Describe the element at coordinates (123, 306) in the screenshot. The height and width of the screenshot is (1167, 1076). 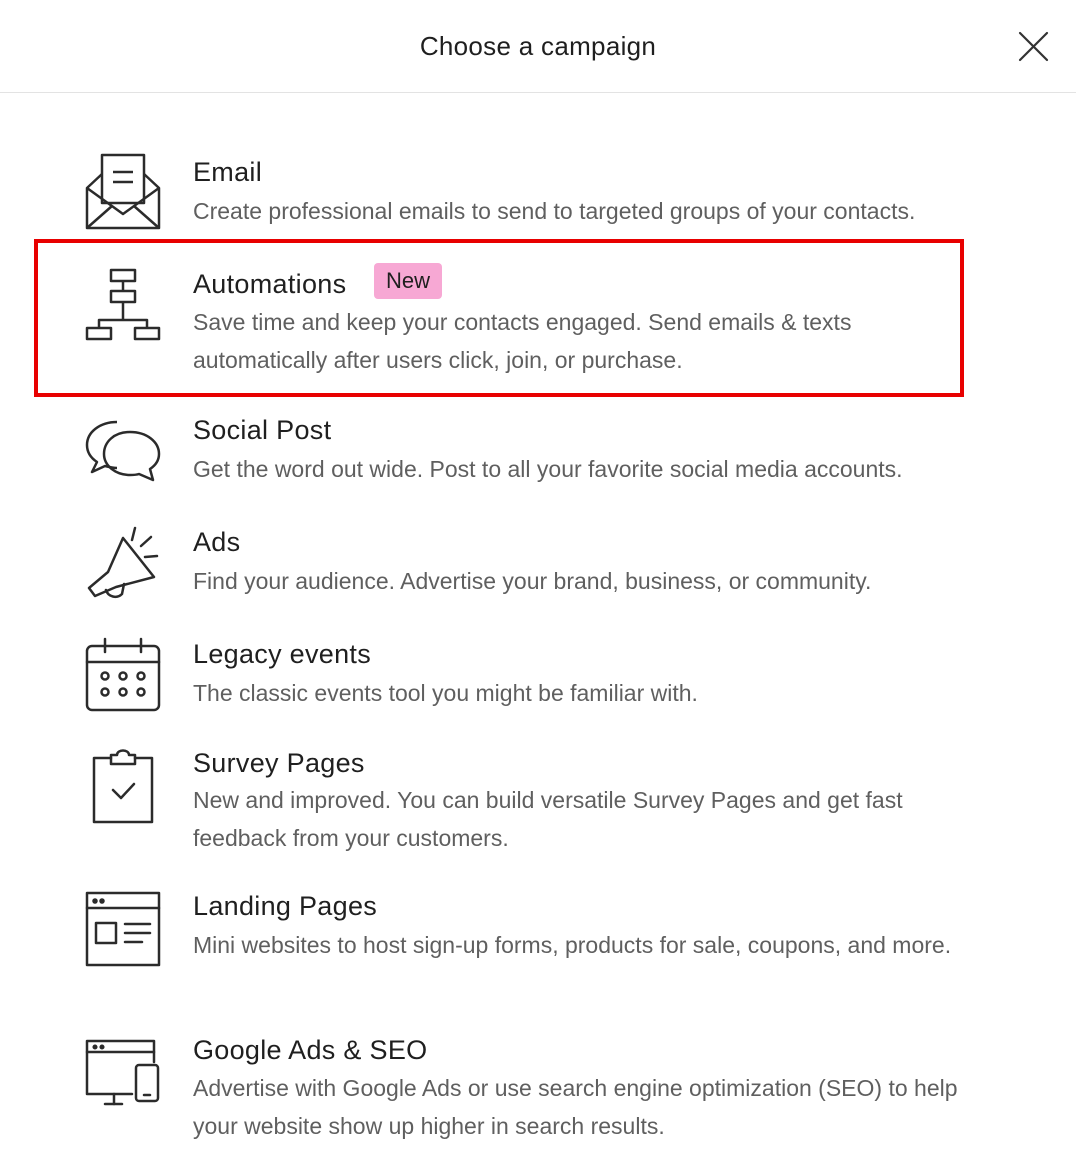
I see `flowchart-icon` at that location.